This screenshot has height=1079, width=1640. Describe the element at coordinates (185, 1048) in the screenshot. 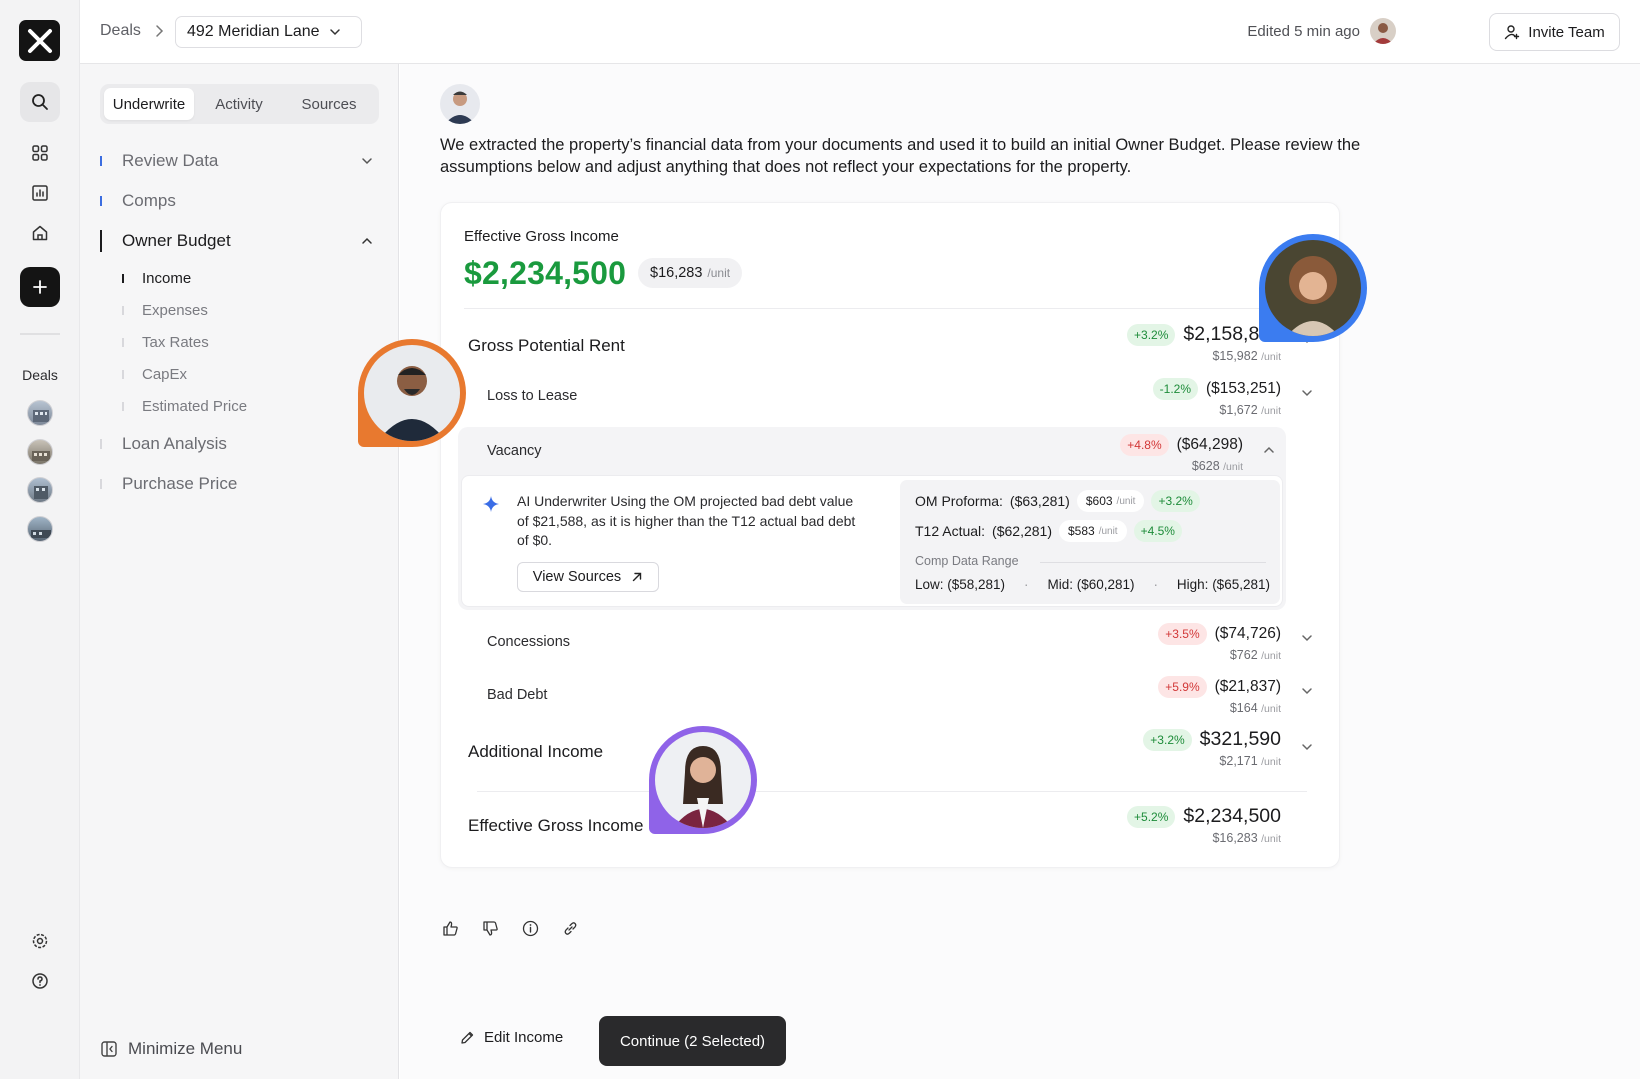

I see `minimize-menu-label: Minimize Menu` at that location.